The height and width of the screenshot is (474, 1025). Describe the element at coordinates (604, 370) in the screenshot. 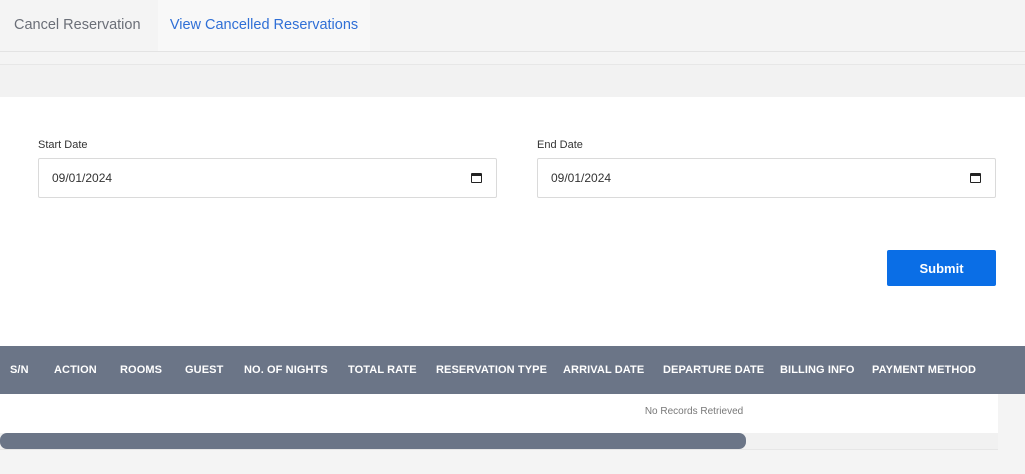

I see `column-header-arrival-date: ARRIVAL DATE` at that location.